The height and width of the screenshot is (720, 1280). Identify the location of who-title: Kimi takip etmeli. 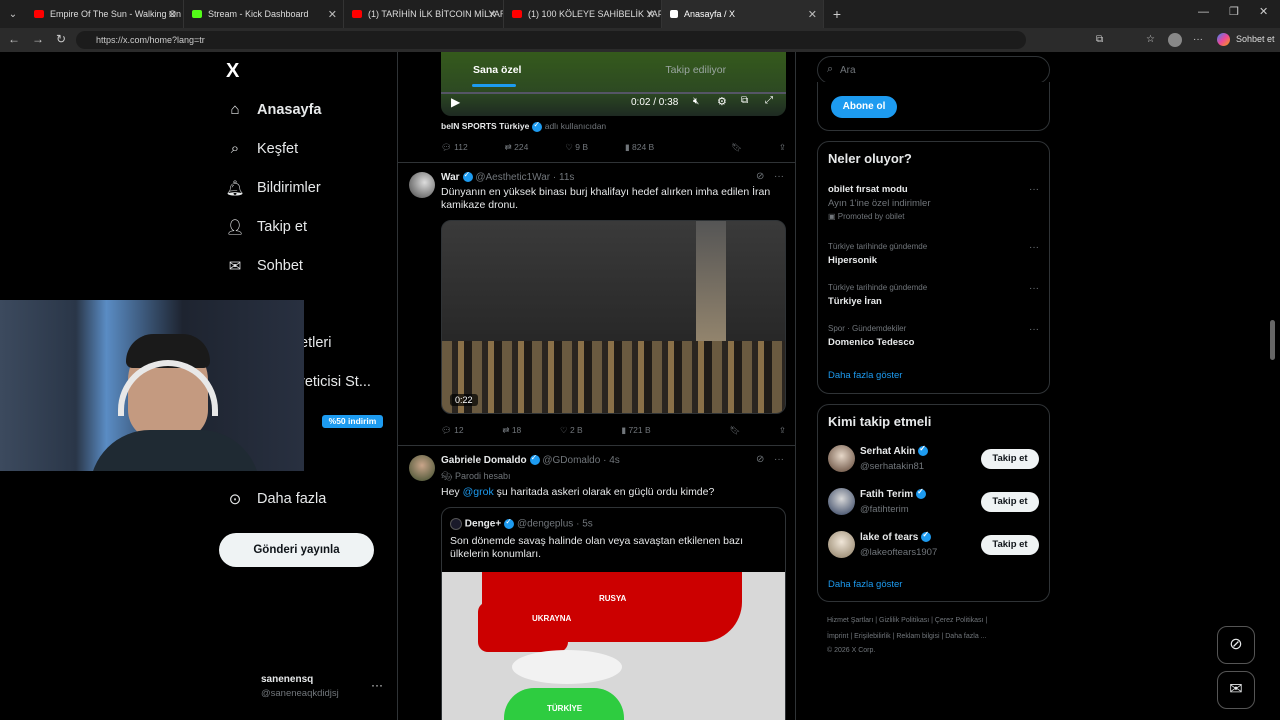
(880, 421).